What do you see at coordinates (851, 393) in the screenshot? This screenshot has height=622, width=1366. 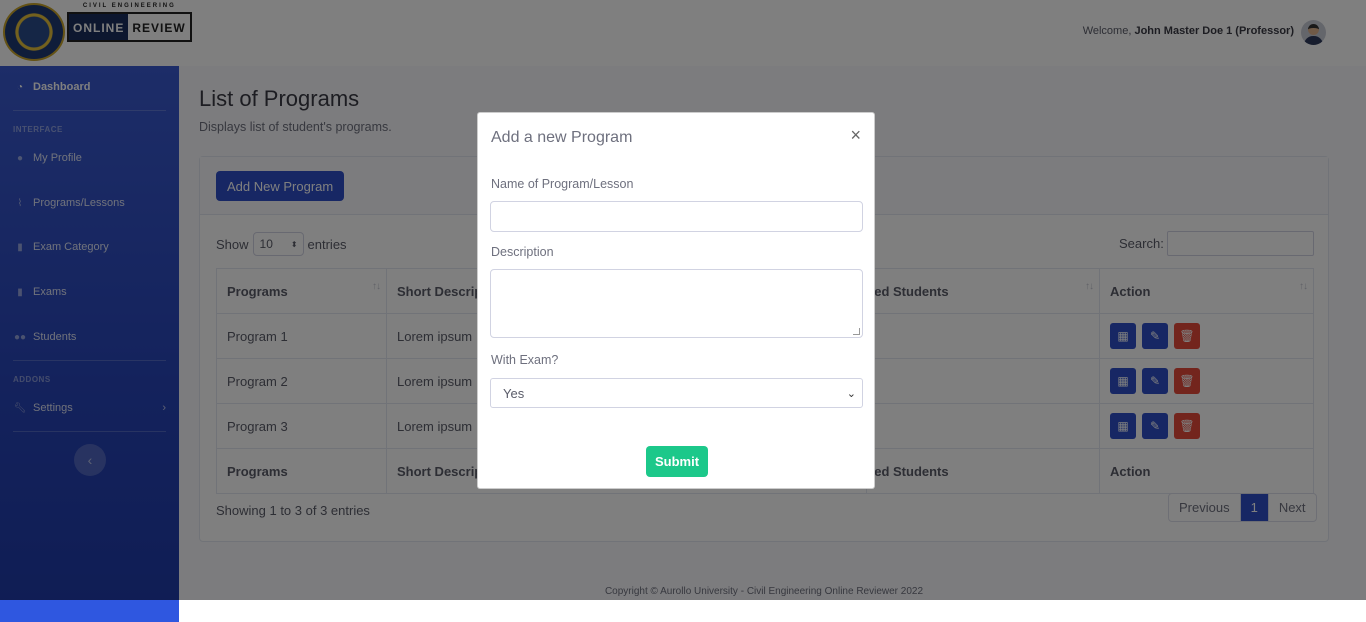 I see `chevron-down-icon: ⌄` at bounding box center [851, 393].